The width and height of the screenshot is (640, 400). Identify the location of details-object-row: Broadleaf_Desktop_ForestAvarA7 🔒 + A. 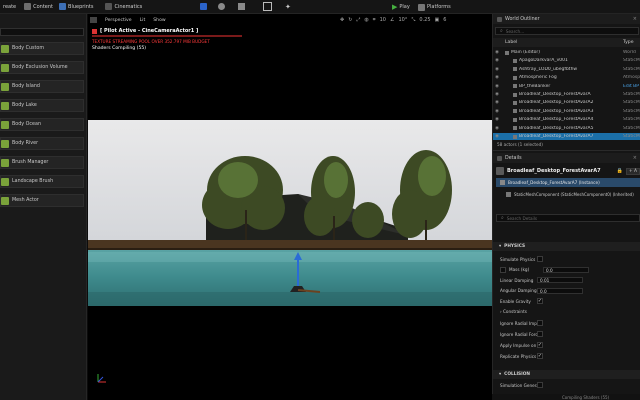
(568, 171).